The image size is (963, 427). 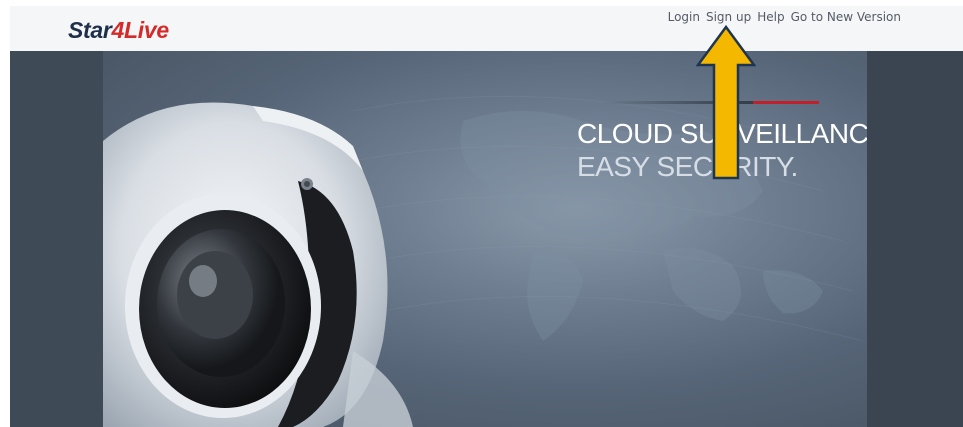 I want to click on top-nav: Login Sign up Help Go to New Version, so click(x=784, y=17).